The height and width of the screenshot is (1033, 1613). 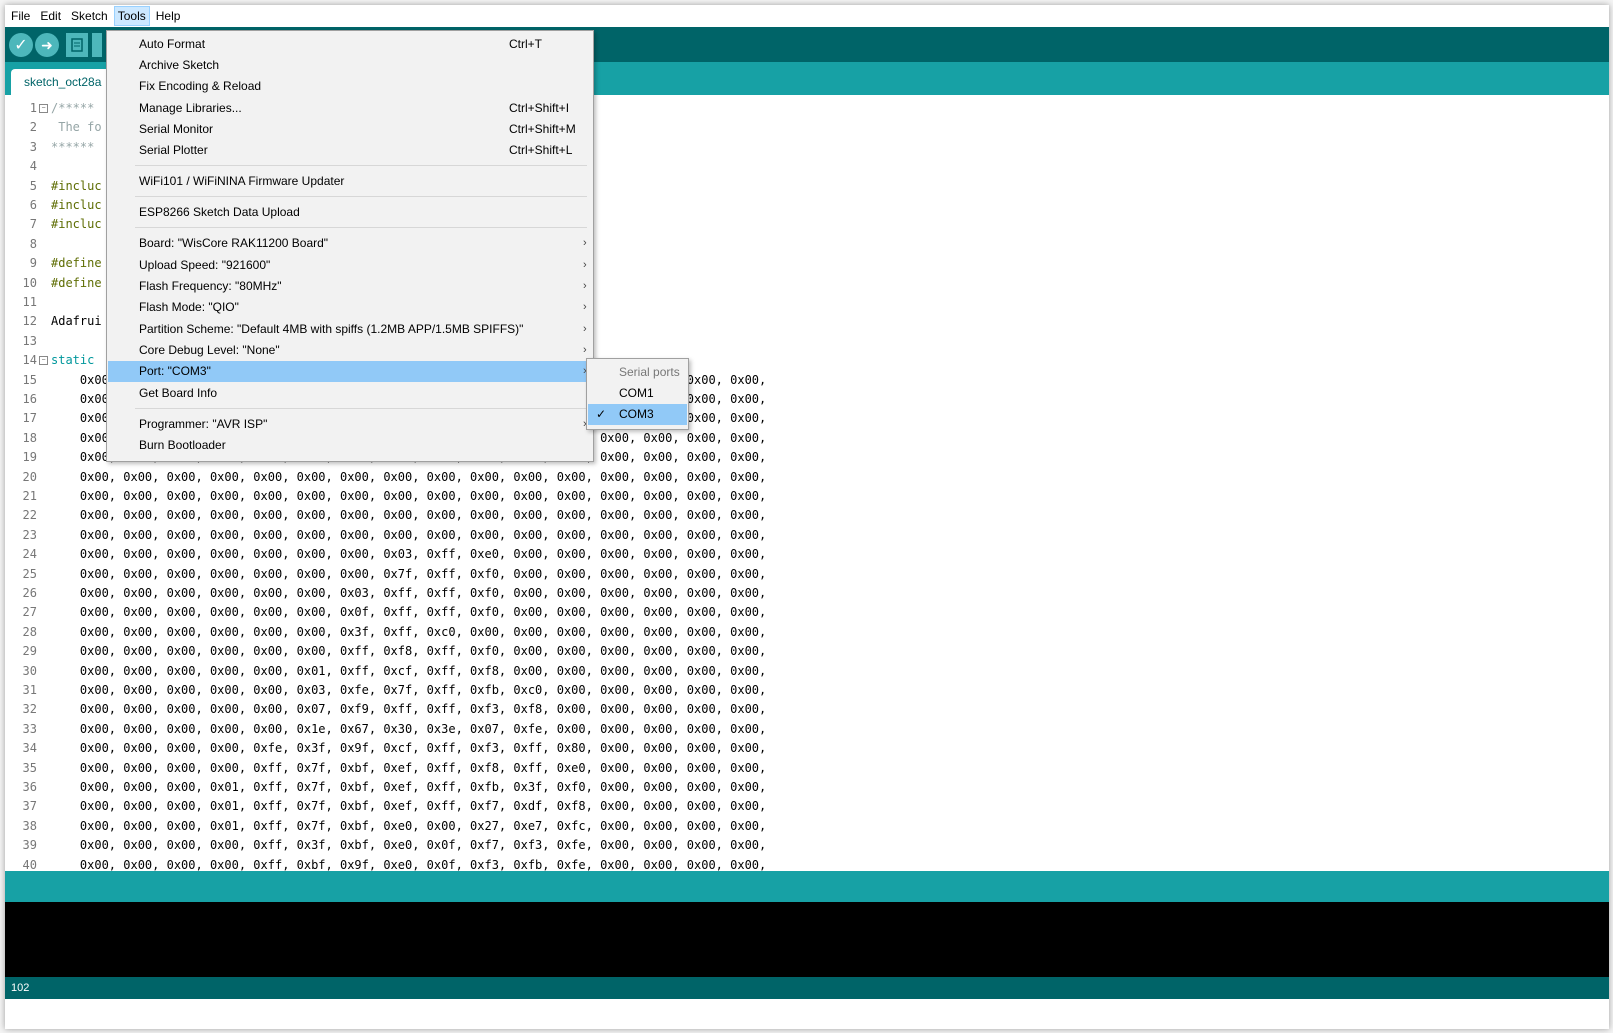 I want to click on menu-item-shortcut: Ctrl+Shift+L, so click(x=541, y=150).